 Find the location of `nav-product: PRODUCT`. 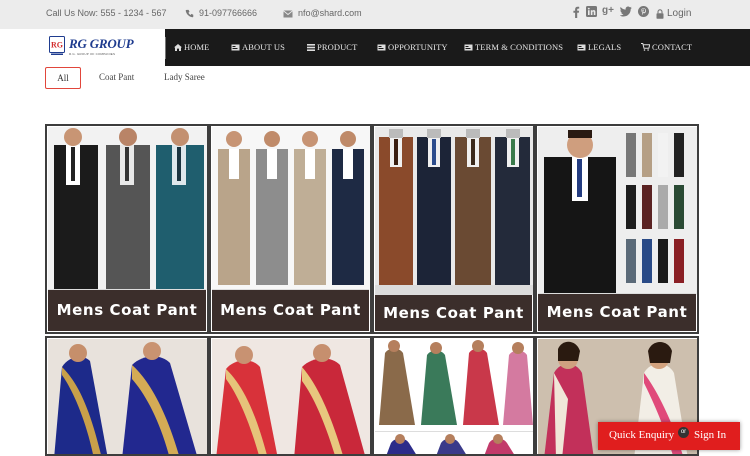

nav-product: PRODUCT is located at coordinates (332, 47).